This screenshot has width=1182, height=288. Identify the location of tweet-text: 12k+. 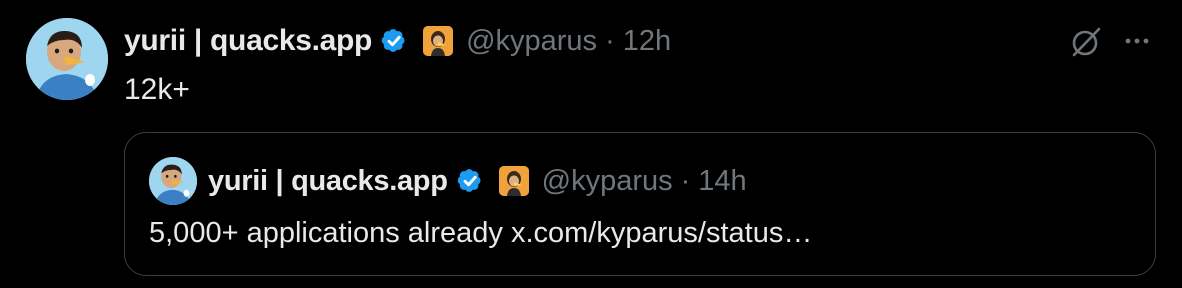
(157, 89).